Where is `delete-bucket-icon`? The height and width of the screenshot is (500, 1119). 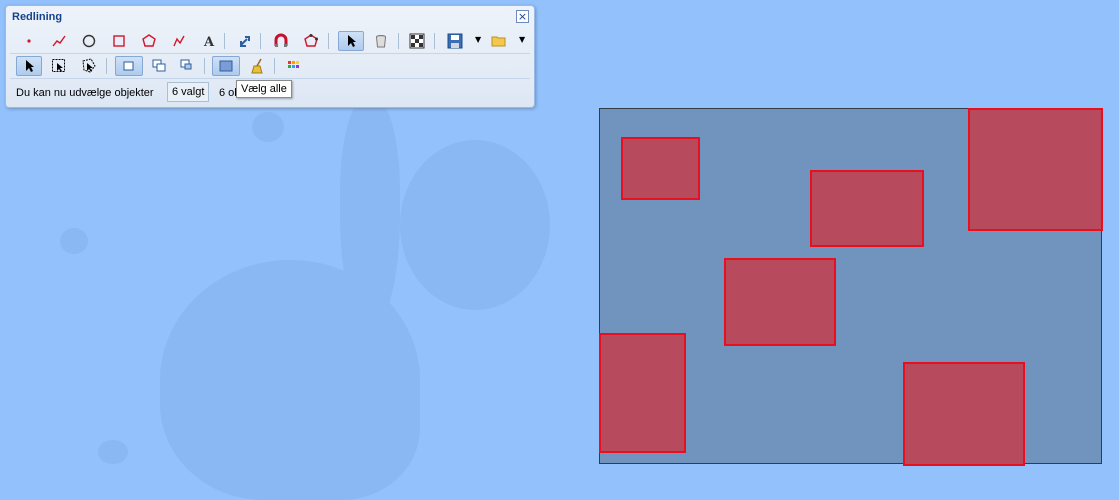
delete-bucket-icon is located at coordinates (381, 41).